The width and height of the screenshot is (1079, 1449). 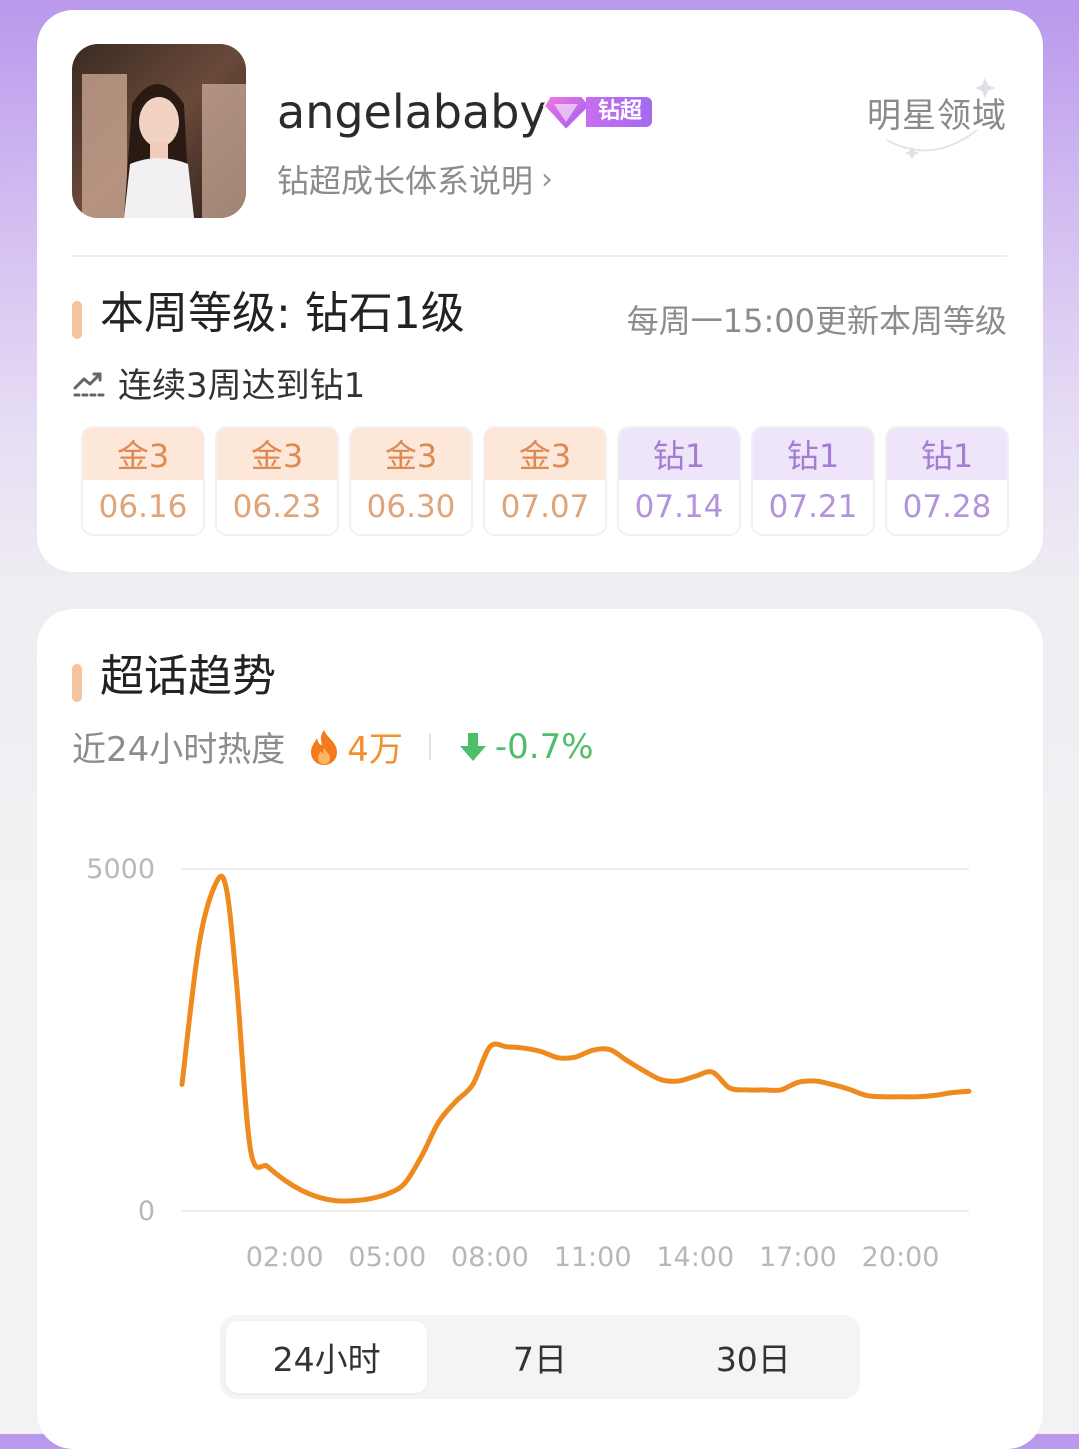 What do you see at coordinates (277, 507) in the screenshot?
I see `week-date: 06.23` at bounding box center [277, 507].